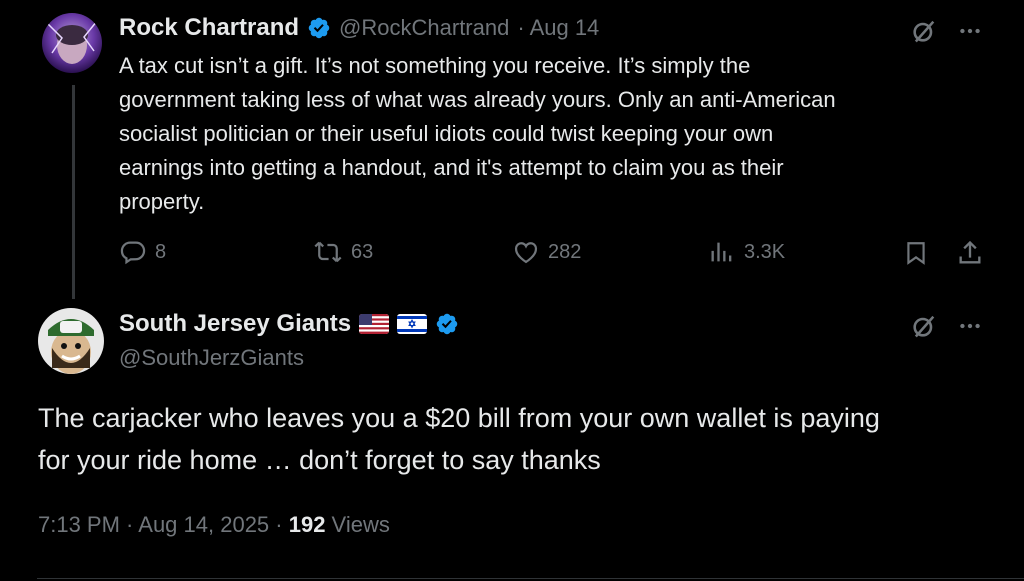 This screenshot has height=581, width=1024. What do you see at coordinates (721, 252) in the screenshot?
I see `views-icon` at bounding box center [721, 252].